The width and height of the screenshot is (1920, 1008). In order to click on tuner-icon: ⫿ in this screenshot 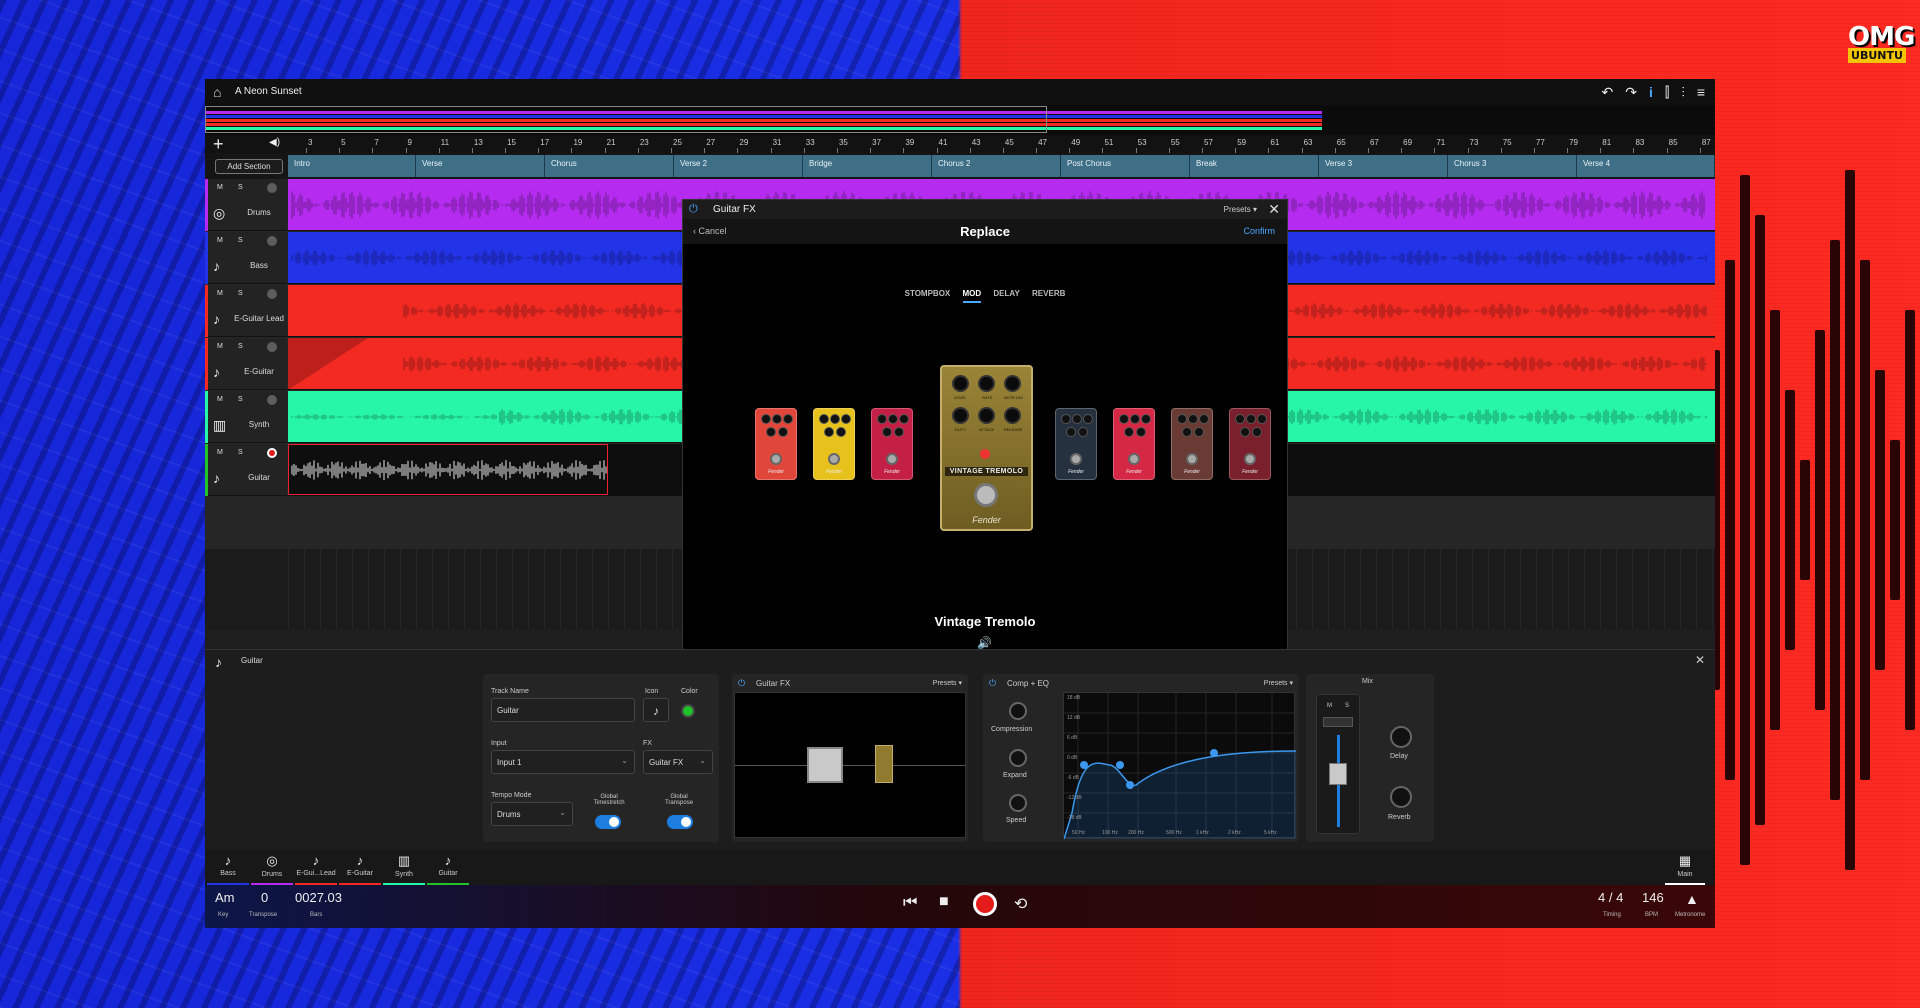, I will do `click(1667, 92)`.